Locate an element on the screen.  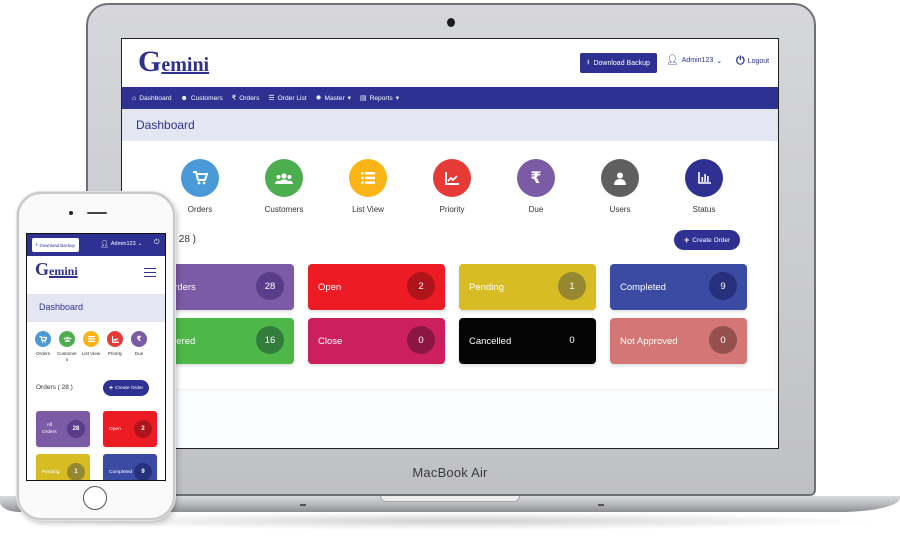
mobile-download-backup-button: ⭳ Download Backup is located at coordinates (55, 245).